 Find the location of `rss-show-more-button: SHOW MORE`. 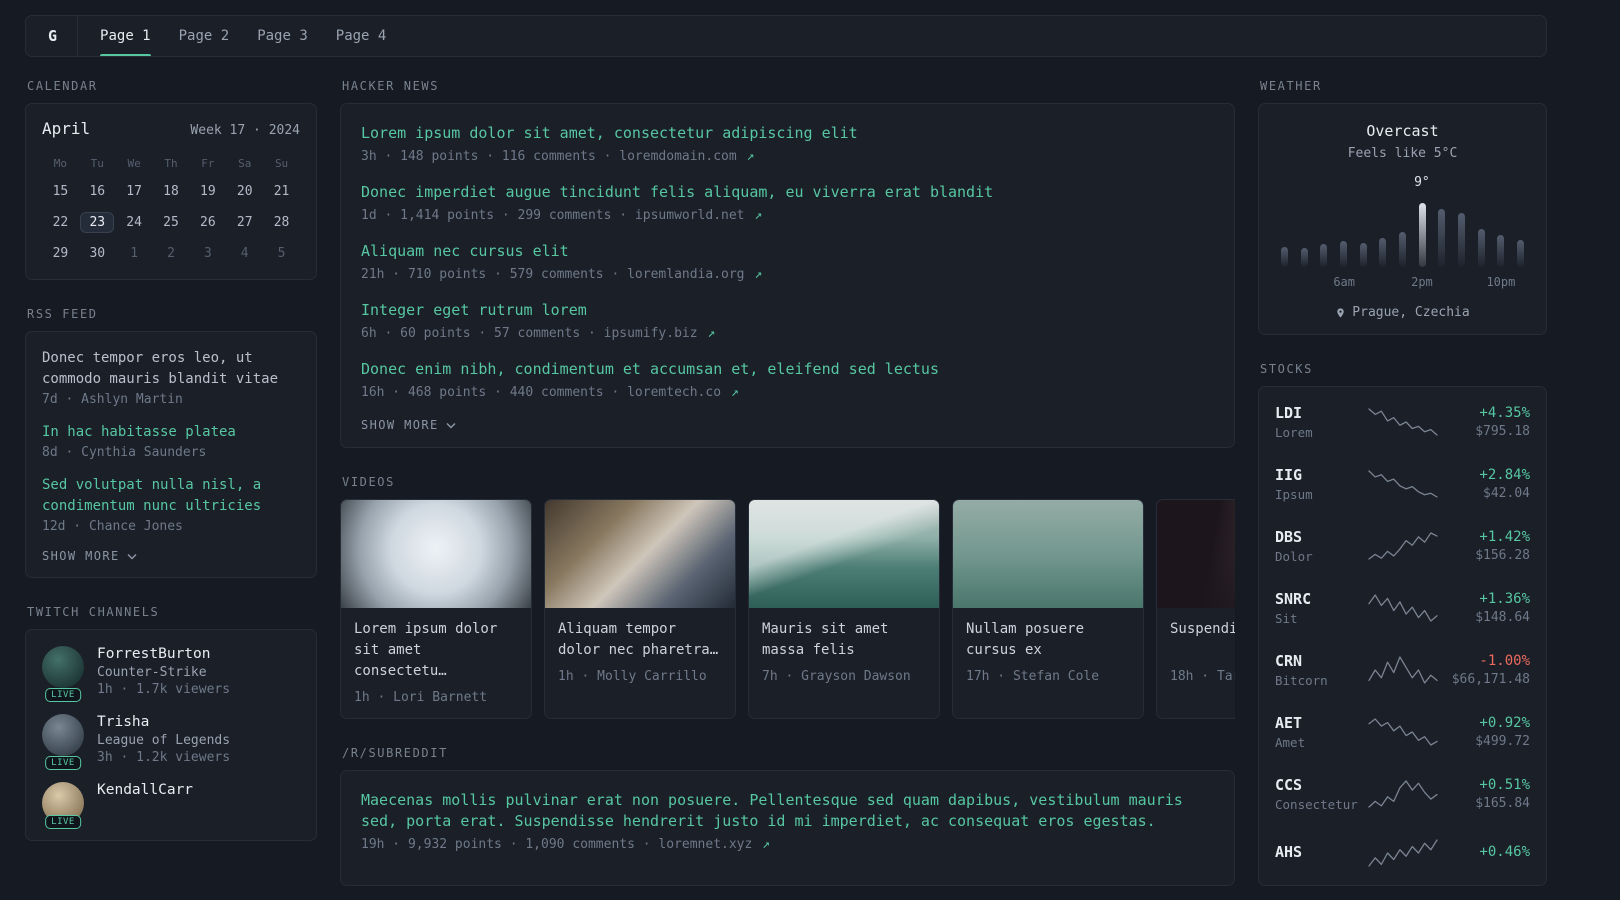

rss-show-more-button: SHOW MORE is located at coordinates (171, 556).